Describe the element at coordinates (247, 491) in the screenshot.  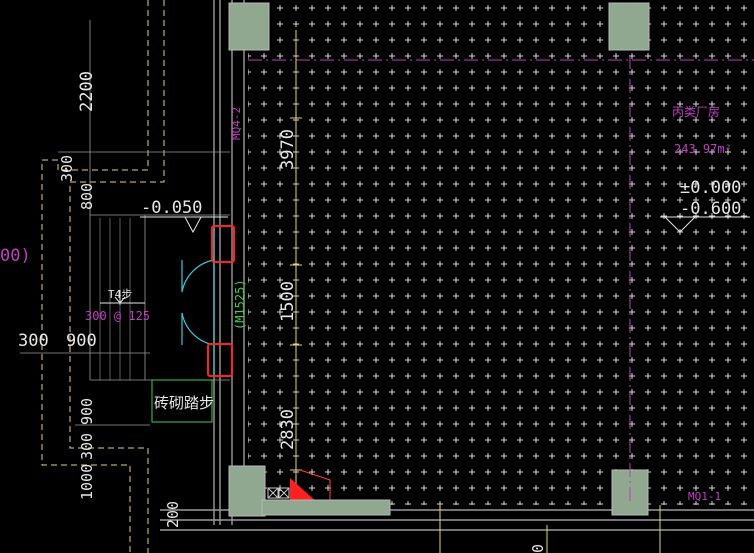
I see `column-bottom-left` at that location.